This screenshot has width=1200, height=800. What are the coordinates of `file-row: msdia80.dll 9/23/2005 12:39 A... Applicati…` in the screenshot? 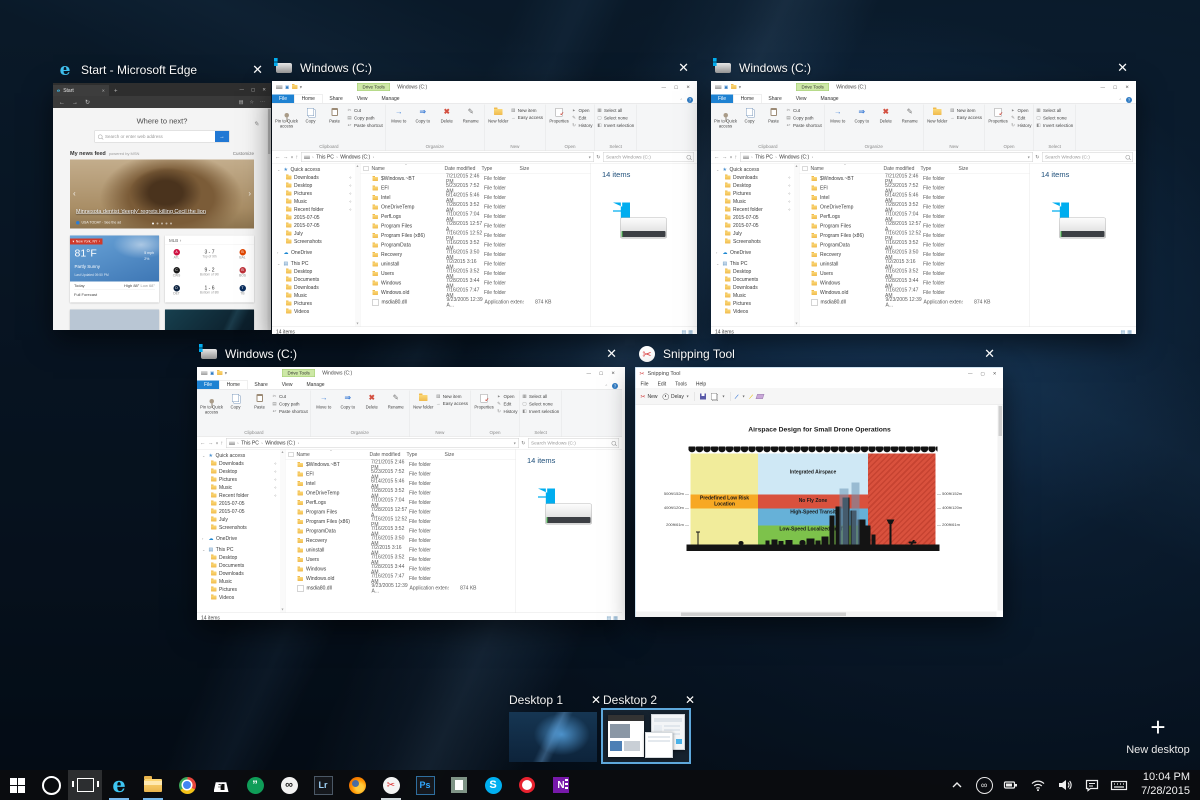 It's located at (401, 588).